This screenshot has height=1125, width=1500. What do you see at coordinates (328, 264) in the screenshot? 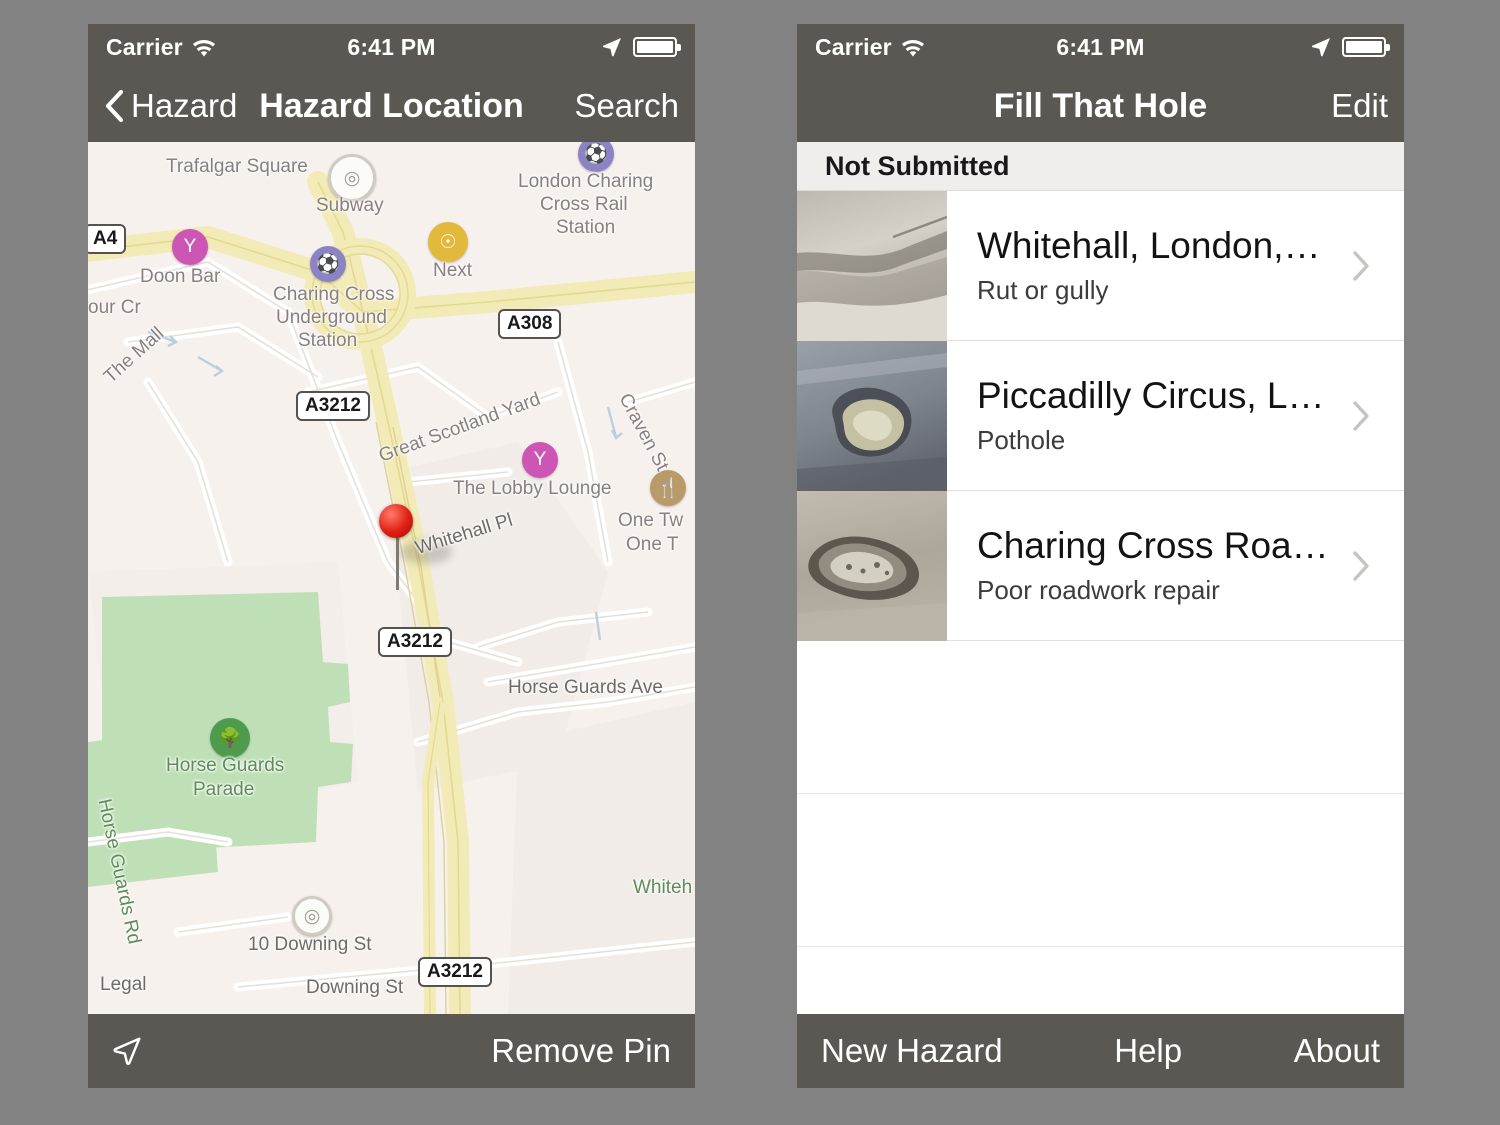
I see `underground-station-poi: ⚽` at bounding box center [328, 264].